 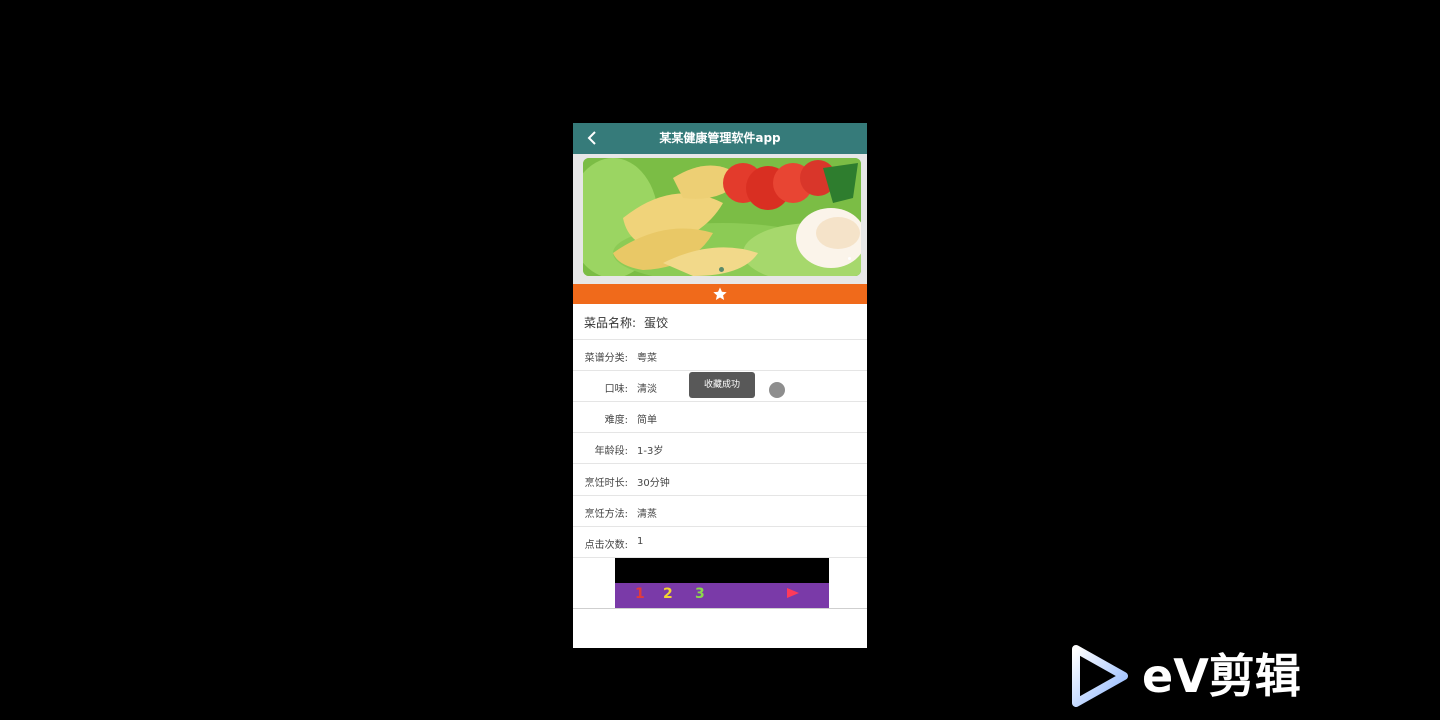 I want to click on info-row-clicks: 点击次数: 1, so click(x=720, y=542).